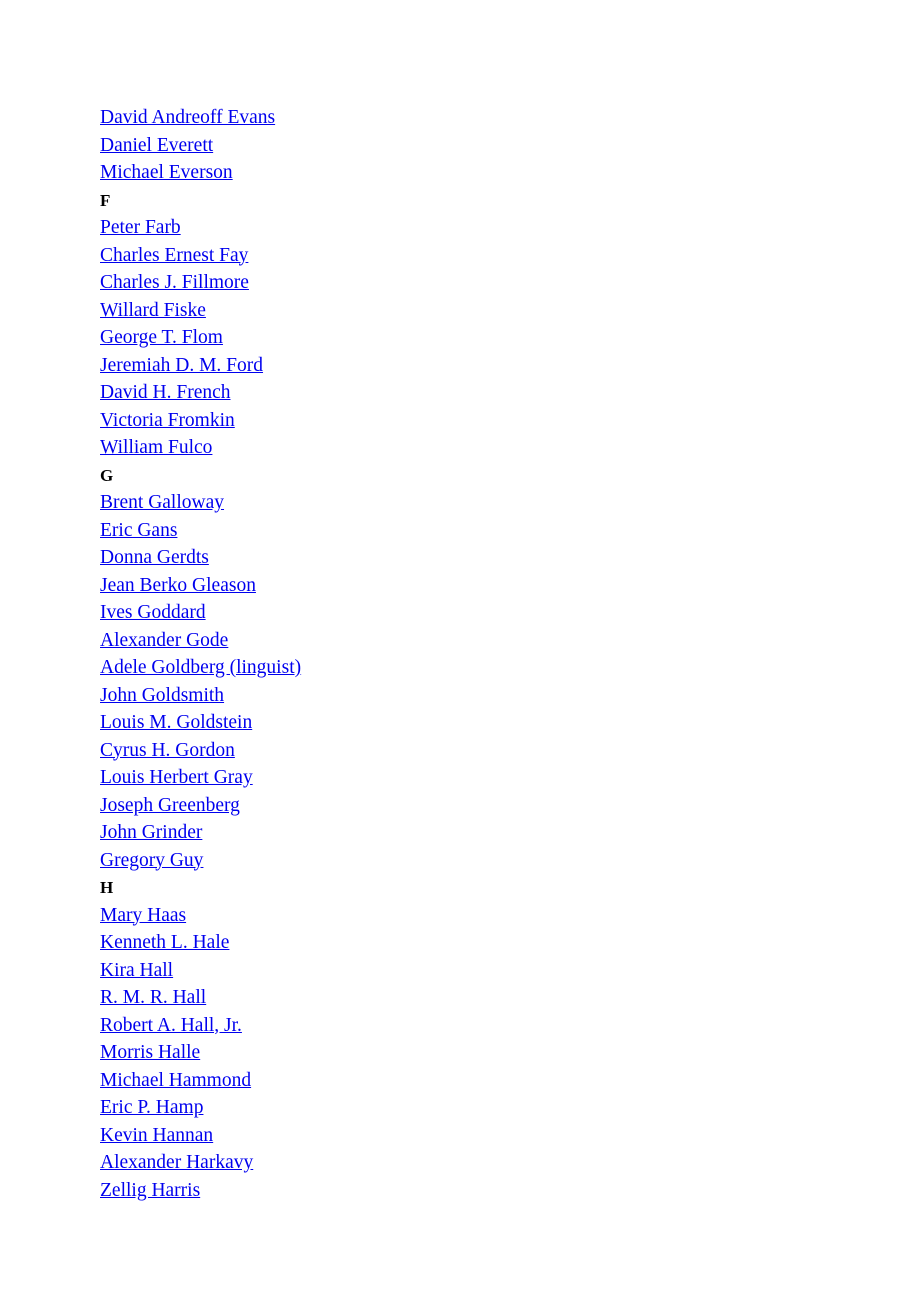 Image resolution: width=920 pixels, height=1300 pixels. What do you see at coordinates (181, 365) in the screenshot?
I see `person-link: Jeremiah D. M. Ford` at bounding box center [181, 365].